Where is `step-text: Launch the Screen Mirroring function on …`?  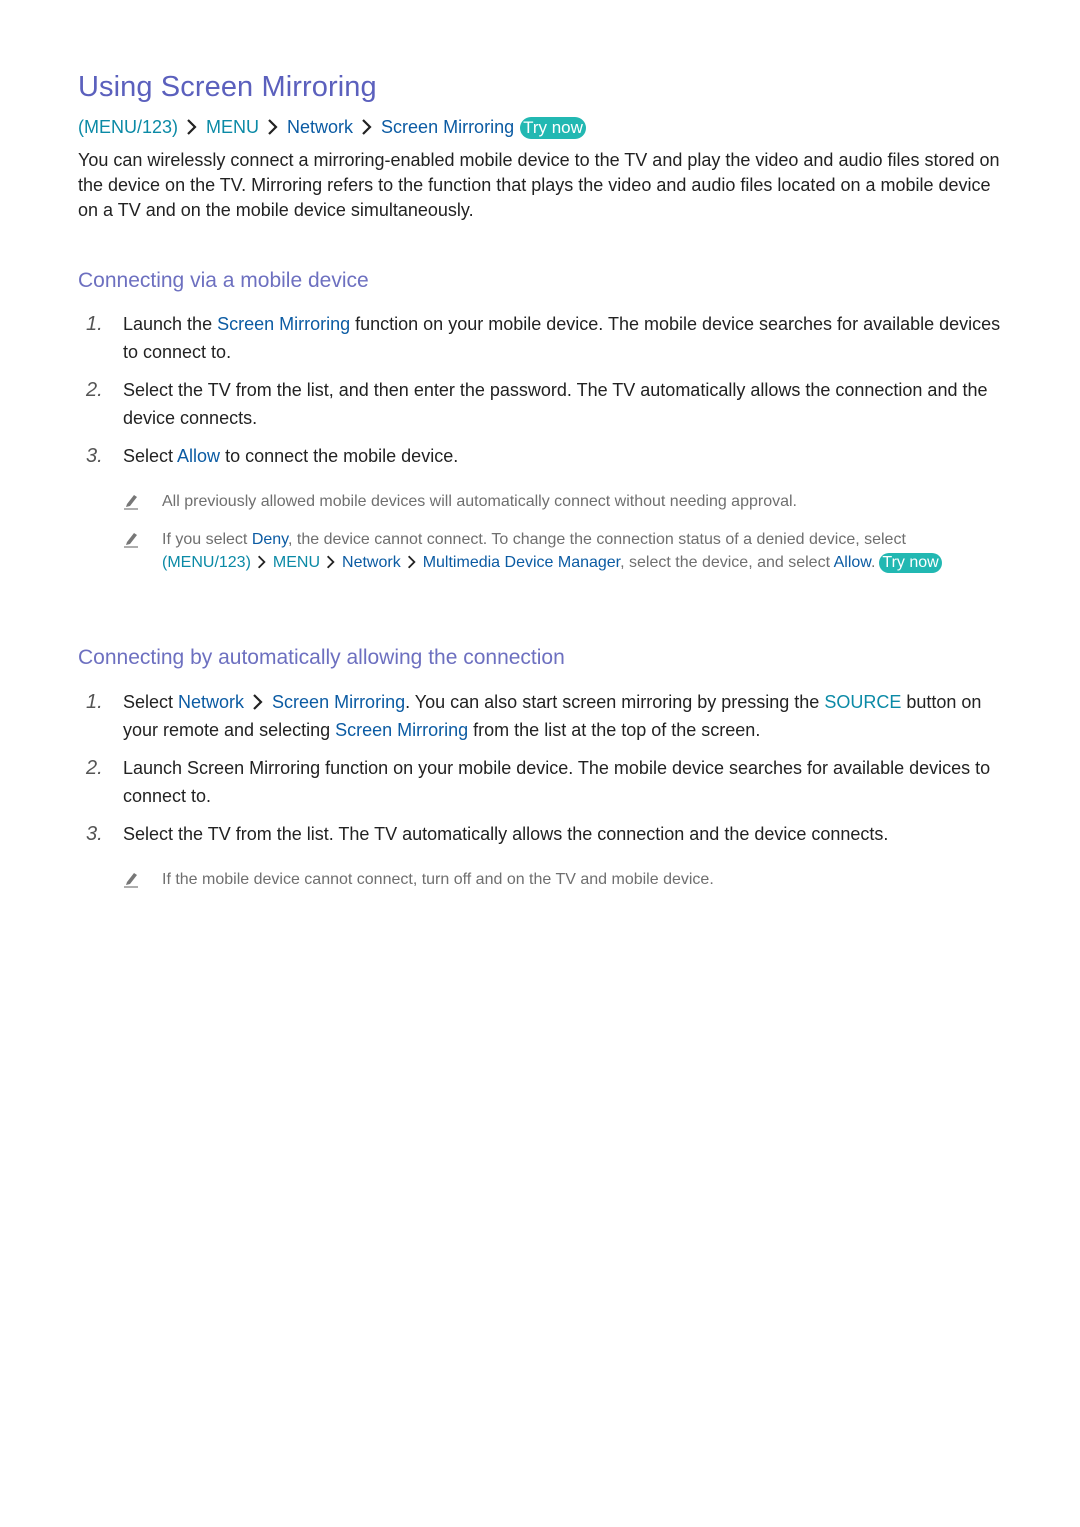 step-text: Launch the Screen Mirroring function on … is located at coordinates (568, 338).